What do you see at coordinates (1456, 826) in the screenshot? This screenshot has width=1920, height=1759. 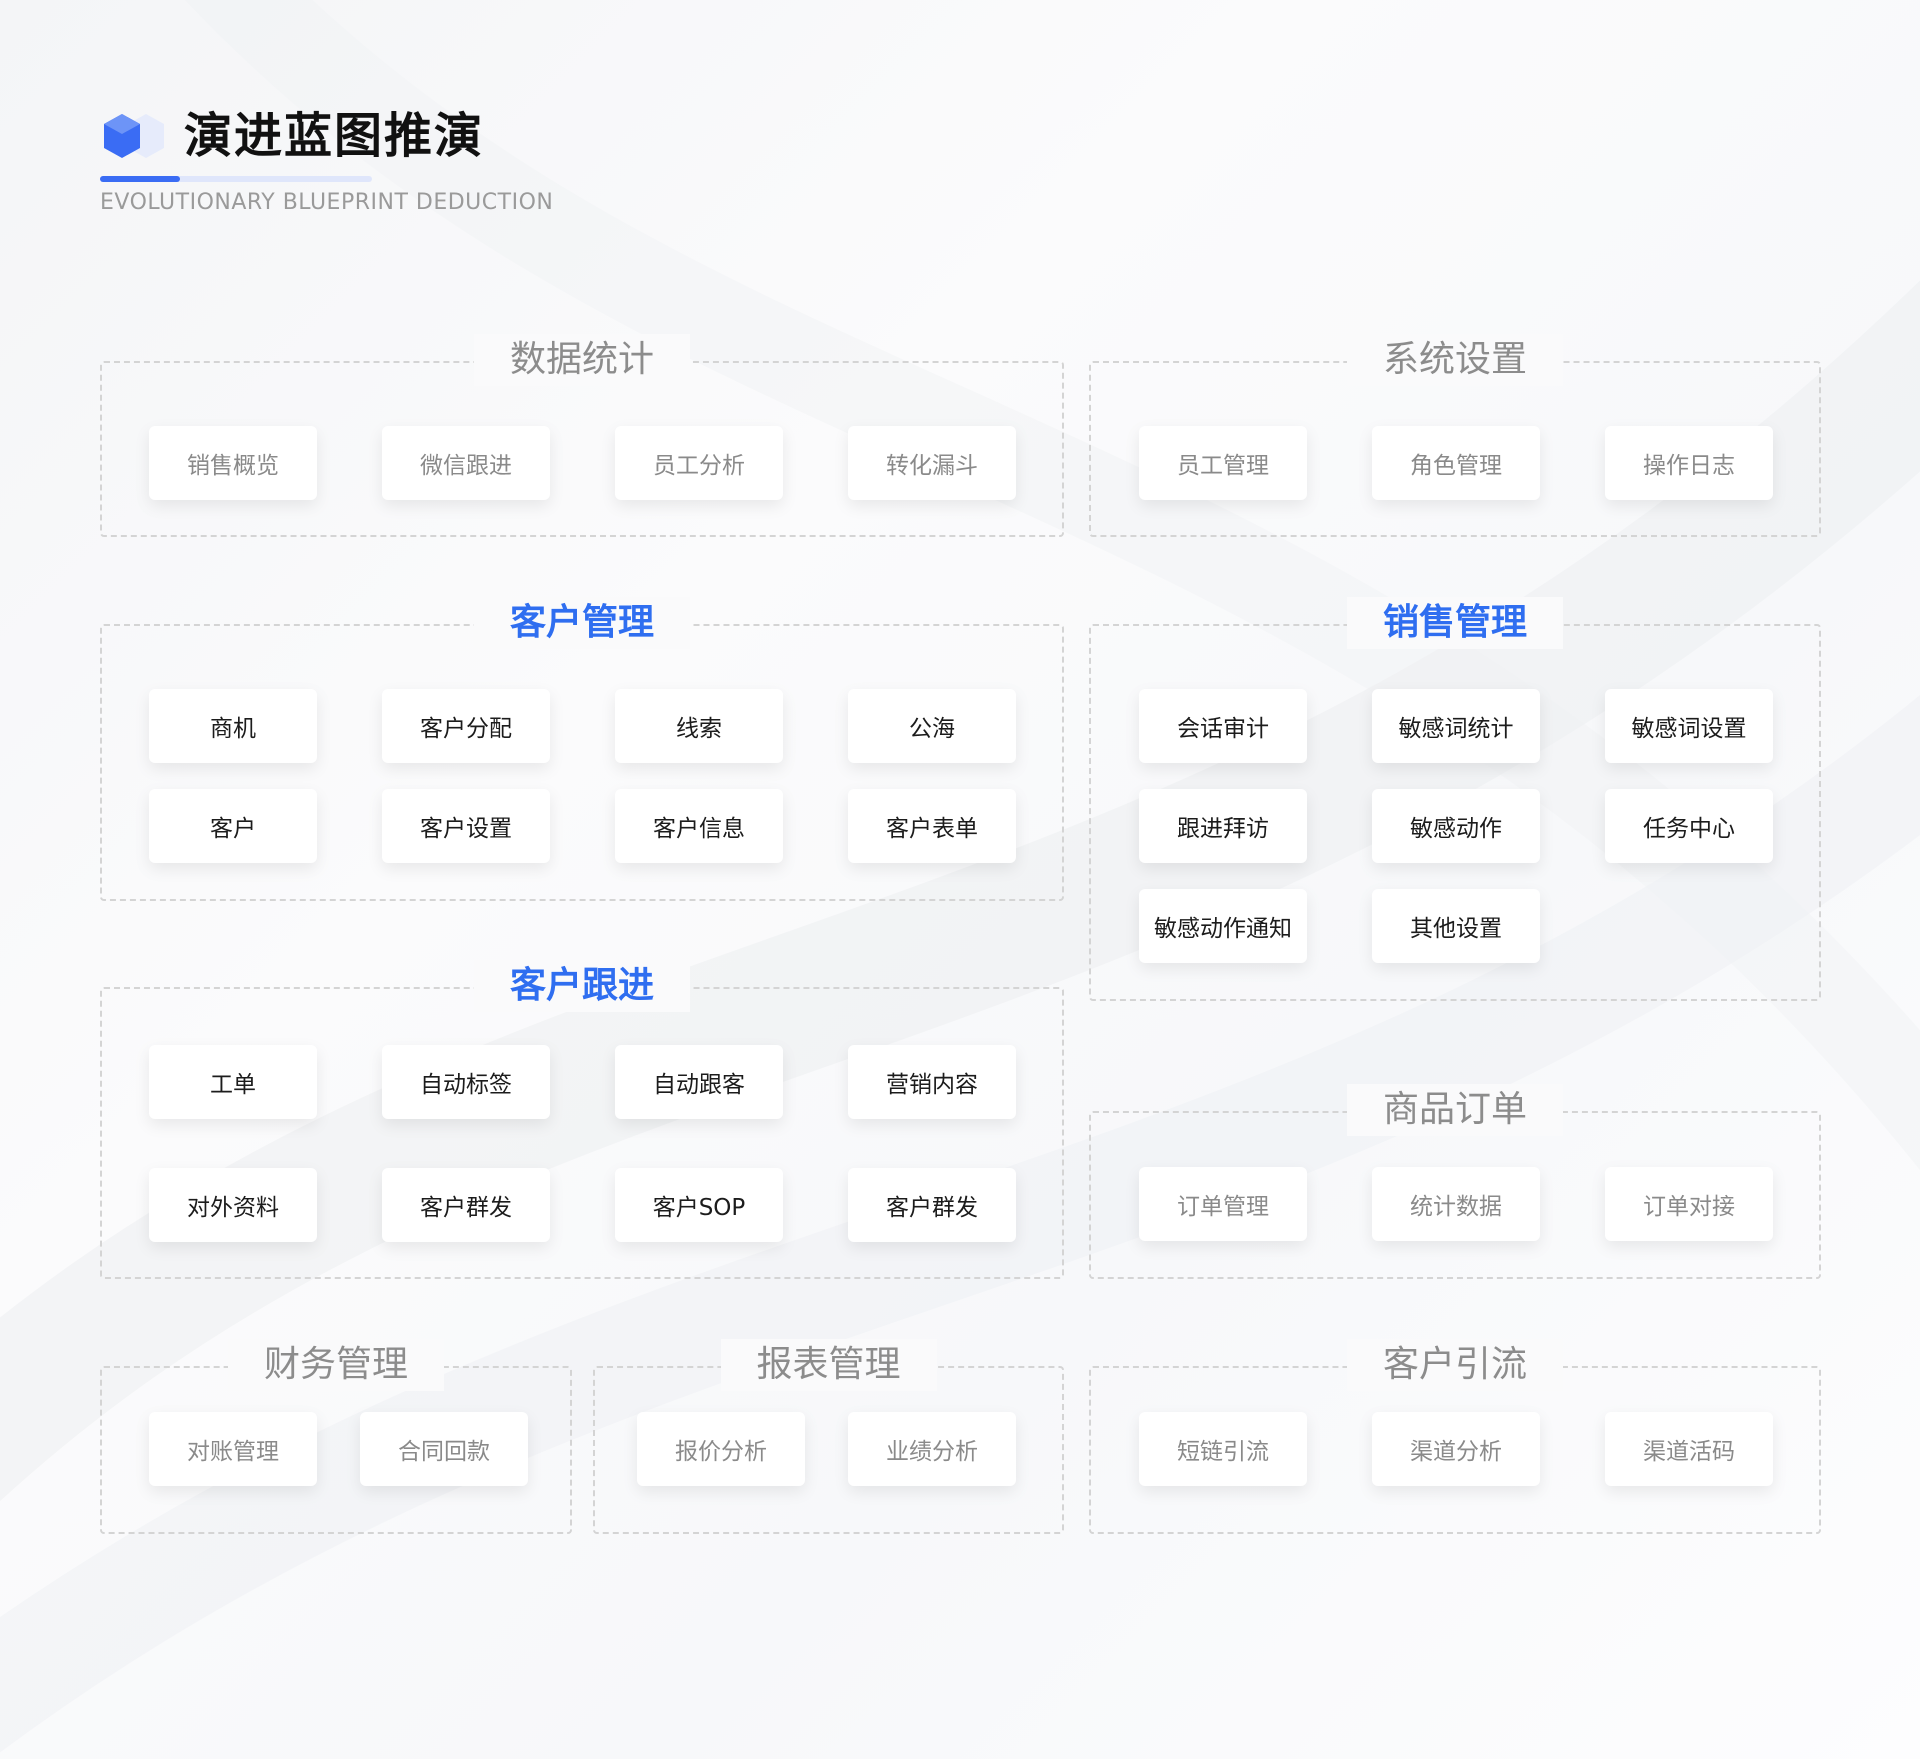 I see `module-button: 敏感动作` at bounding box center [1456, 826].